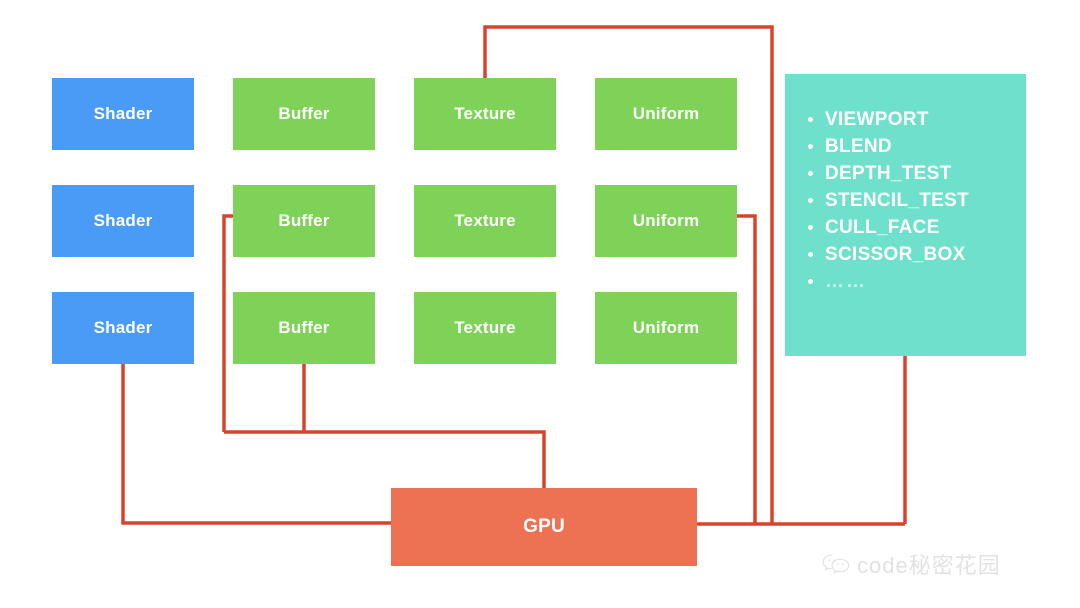 This screenshot has height=608, width=1080. I want to click on node-texture-1: Texture, so click(485, 114).